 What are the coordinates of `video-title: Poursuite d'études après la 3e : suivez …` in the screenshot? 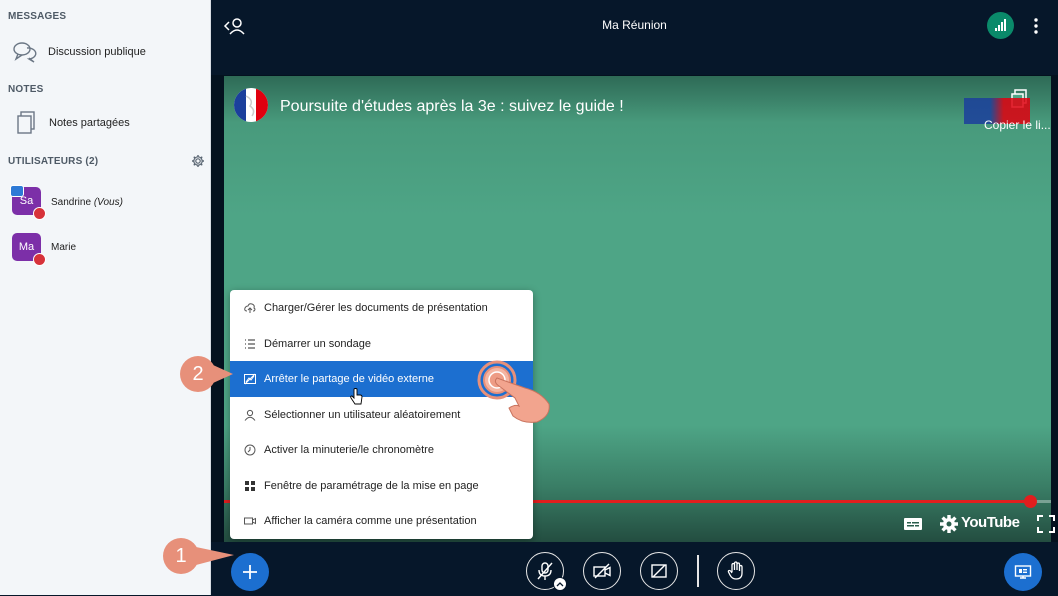 It's located at (452, 106).